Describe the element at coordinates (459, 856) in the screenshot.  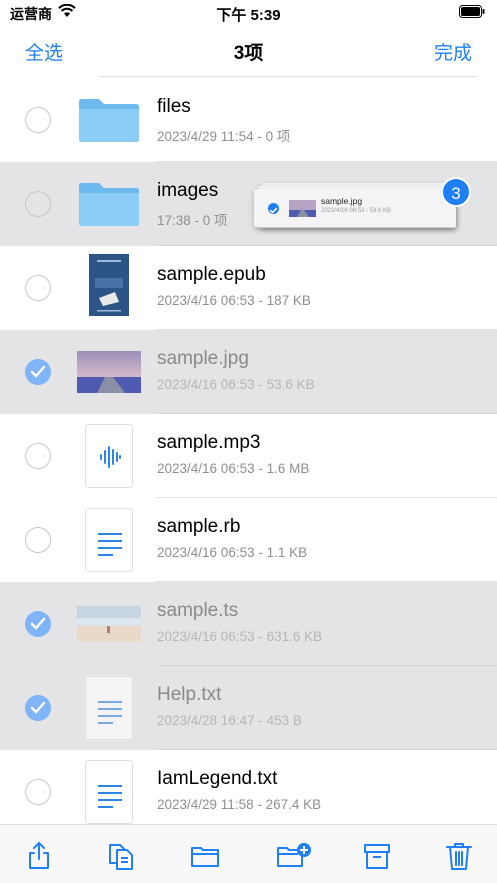
I see `trash-icon` at that location.